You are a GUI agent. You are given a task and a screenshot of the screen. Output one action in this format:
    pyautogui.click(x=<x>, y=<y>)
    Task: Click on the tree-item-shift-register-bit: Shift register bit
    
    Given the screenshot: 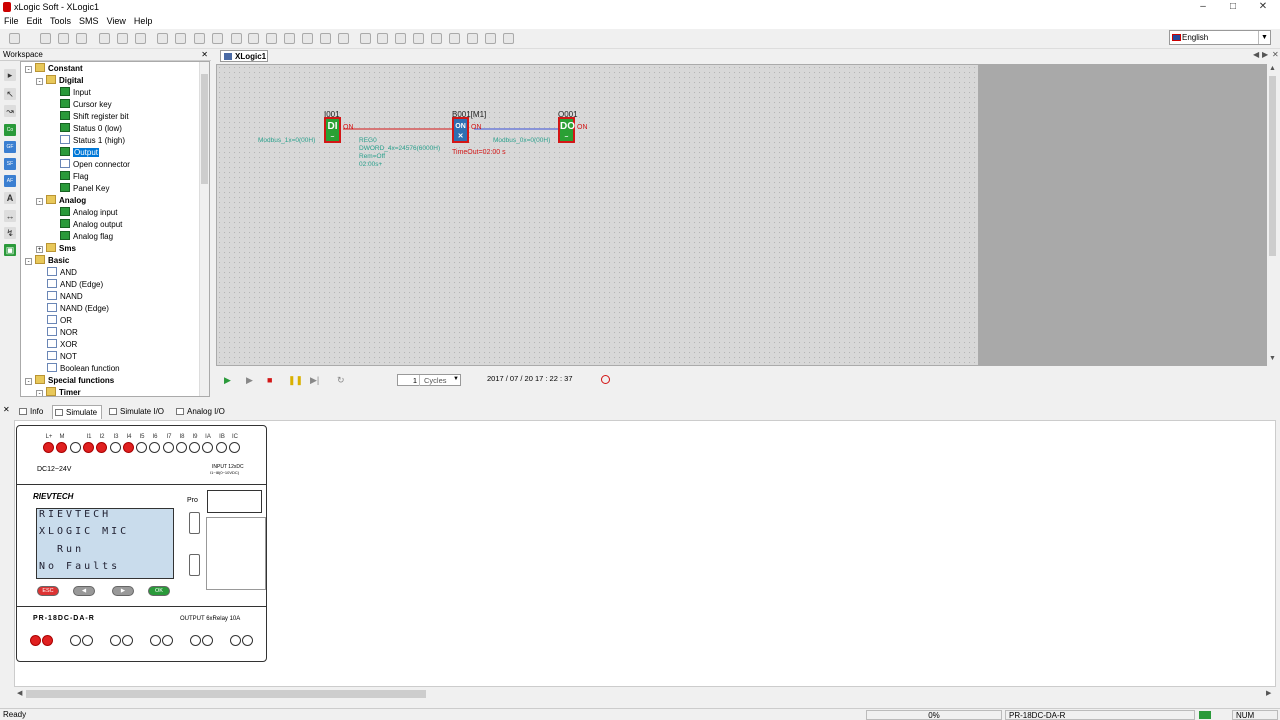 What is the action you would take?
    pyautogui.click(x=94, y=117)
    